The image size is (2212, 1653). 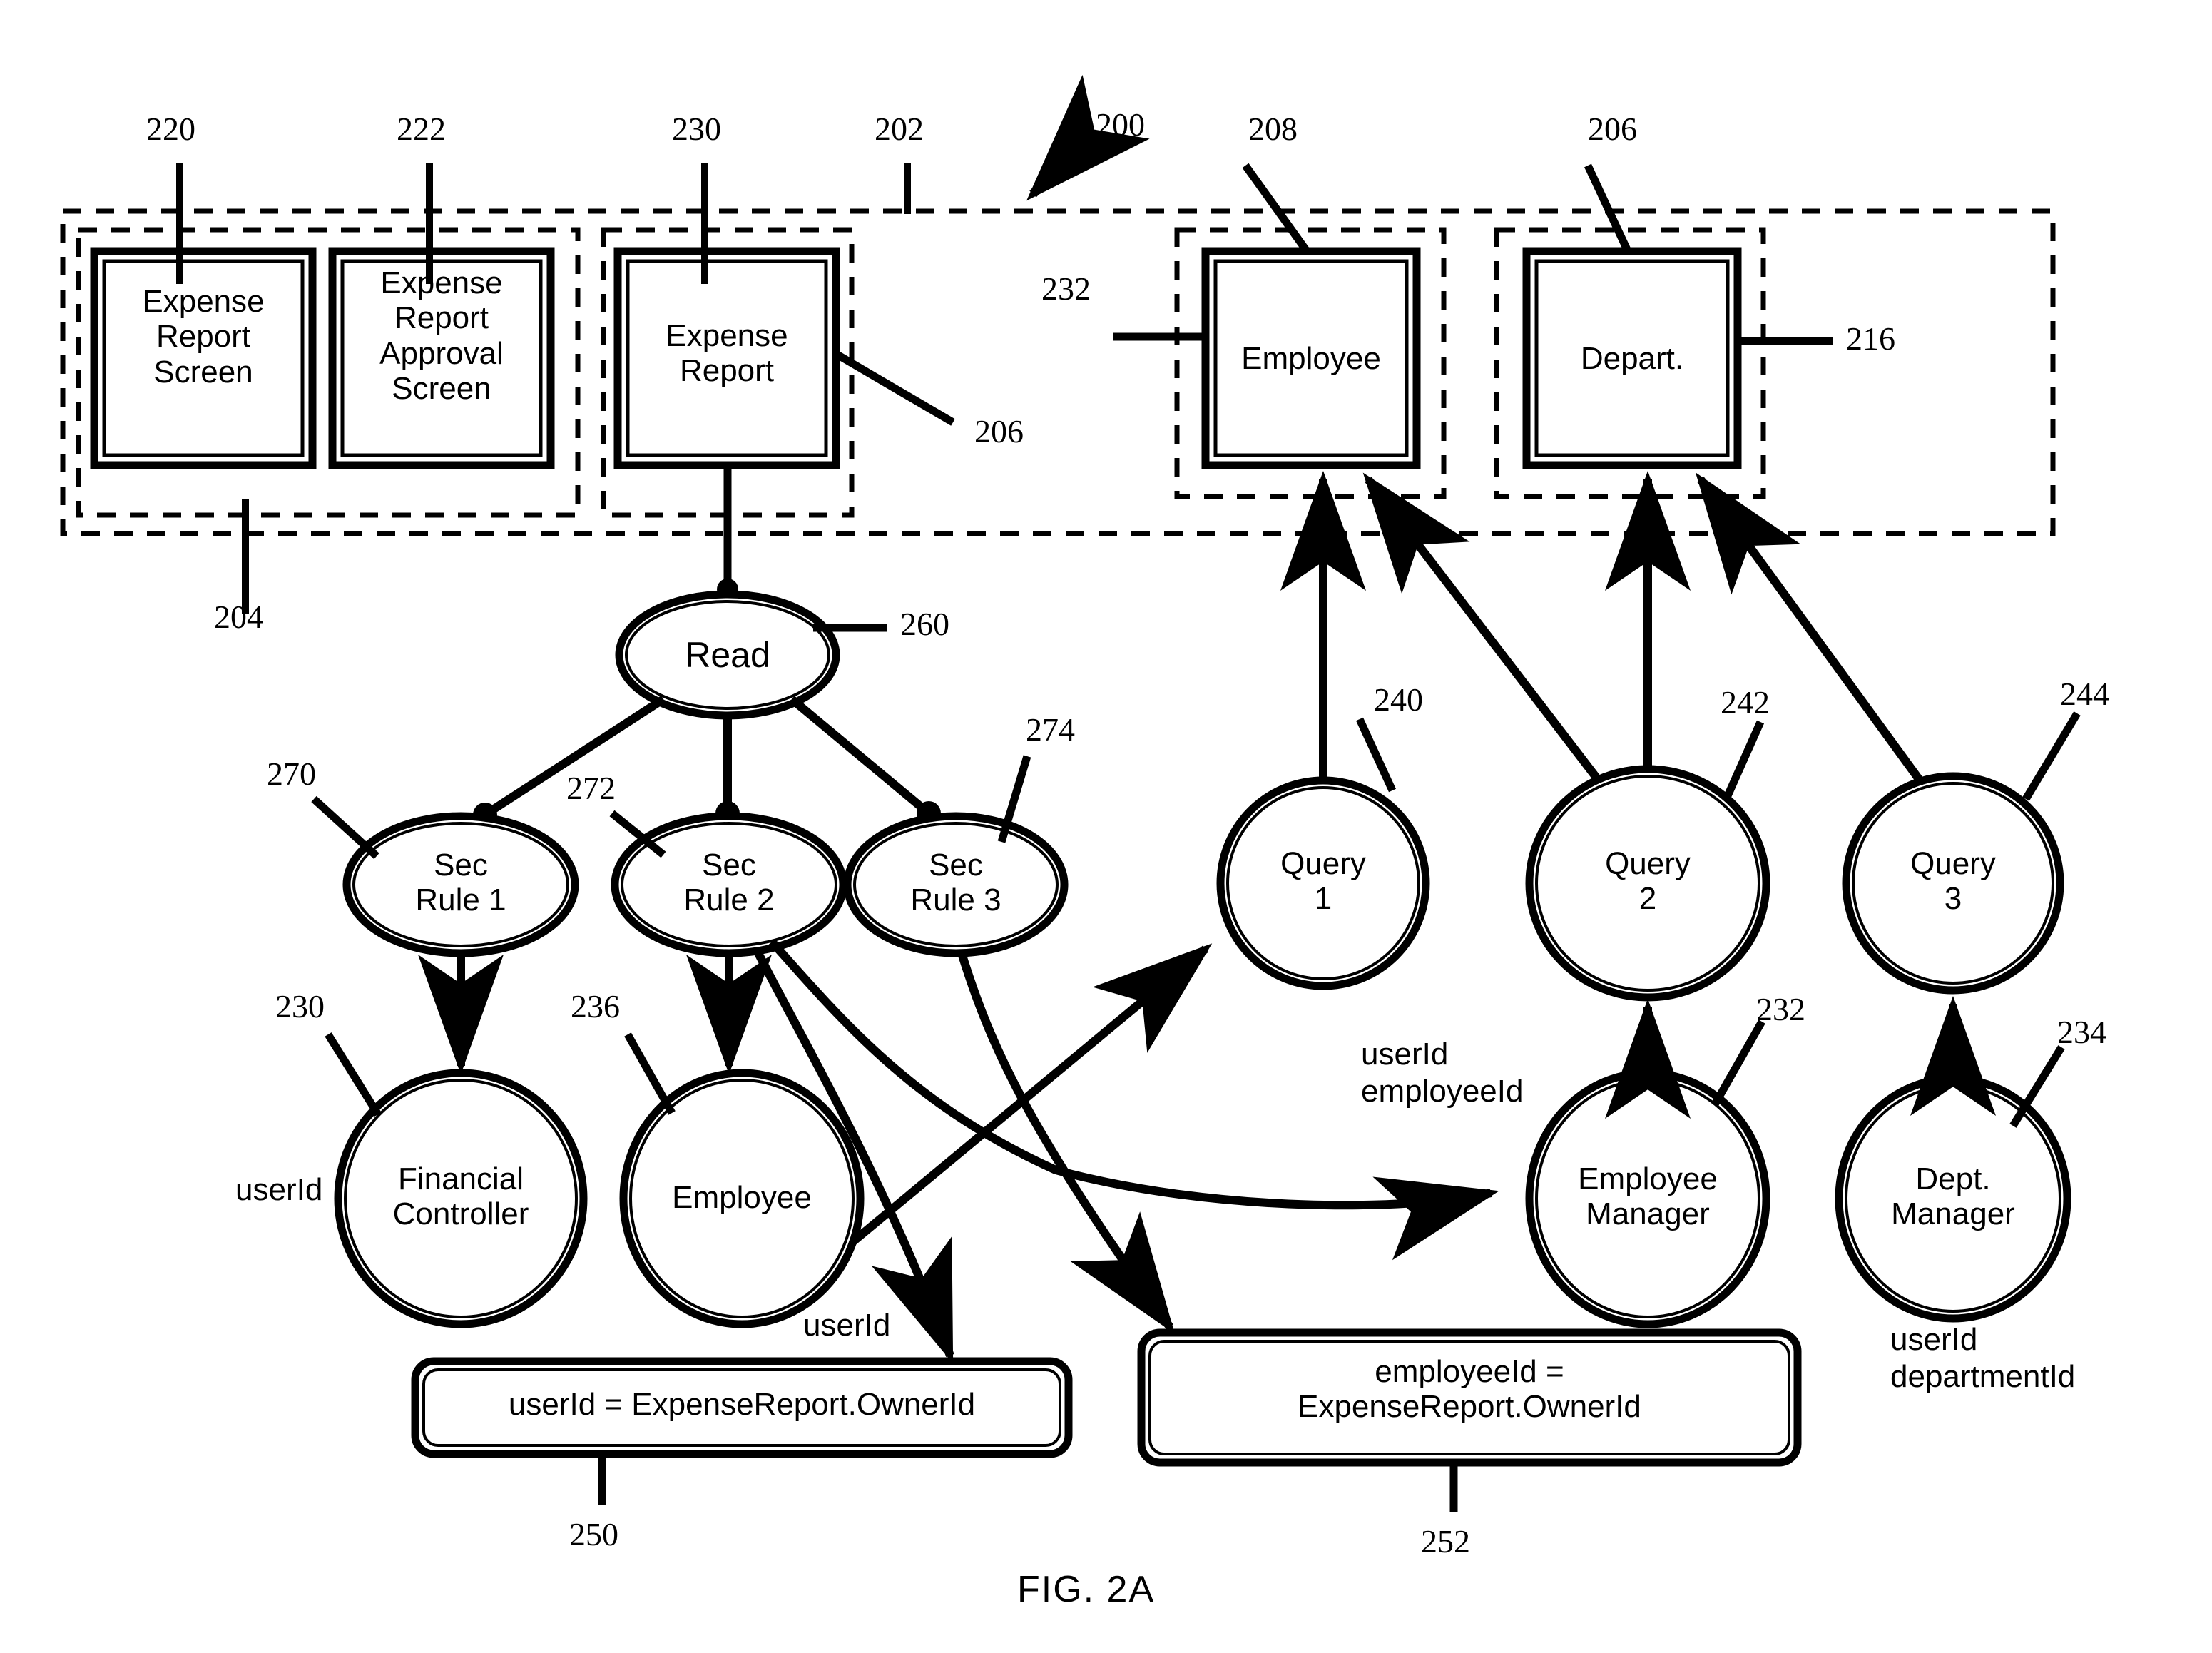 What do you see at coordinates (1050, 729) in the screenshot?
I see `ref-num-274: 274` at bounding box center [1050, 729].